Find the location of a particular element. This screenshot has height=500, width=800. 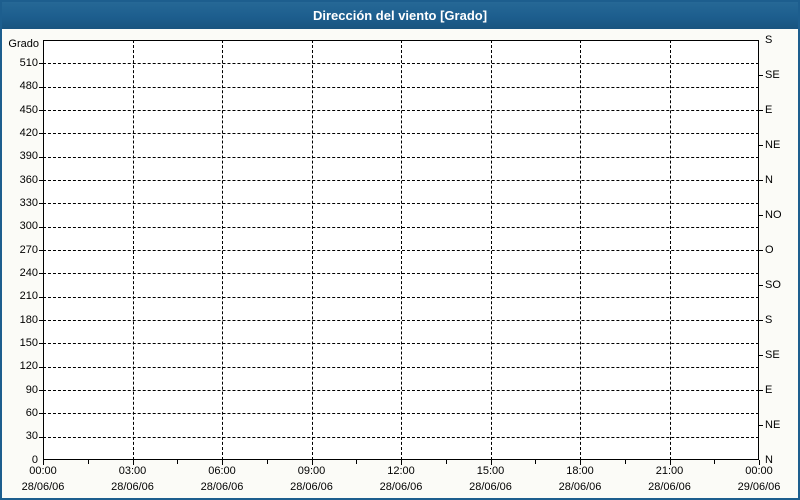

x-time-label: 18:00 is located at coordinates (580, 471).